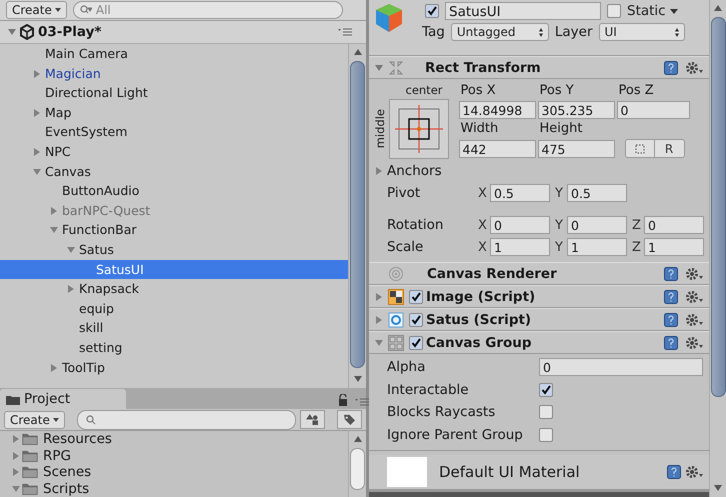  Describe the element at coordinates (676, 32) in the screenshot. I see `updown-icon` at that location.